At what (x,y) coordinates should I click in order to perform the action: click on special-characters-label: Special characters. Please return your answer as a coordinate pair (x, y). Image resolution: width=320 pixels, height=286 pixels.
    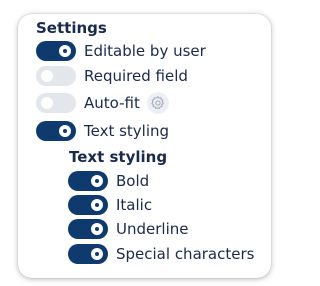
    Looking at the image, I should click on (185, 254).